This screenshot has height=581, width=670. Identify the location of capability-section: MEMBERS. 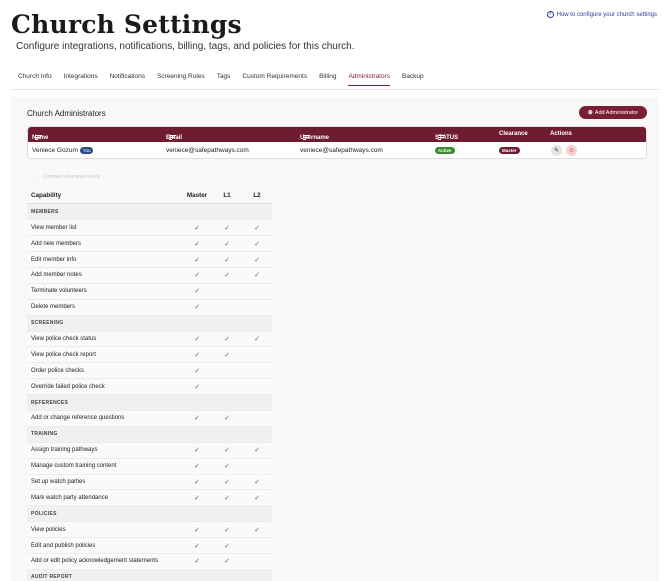
(149, 212).